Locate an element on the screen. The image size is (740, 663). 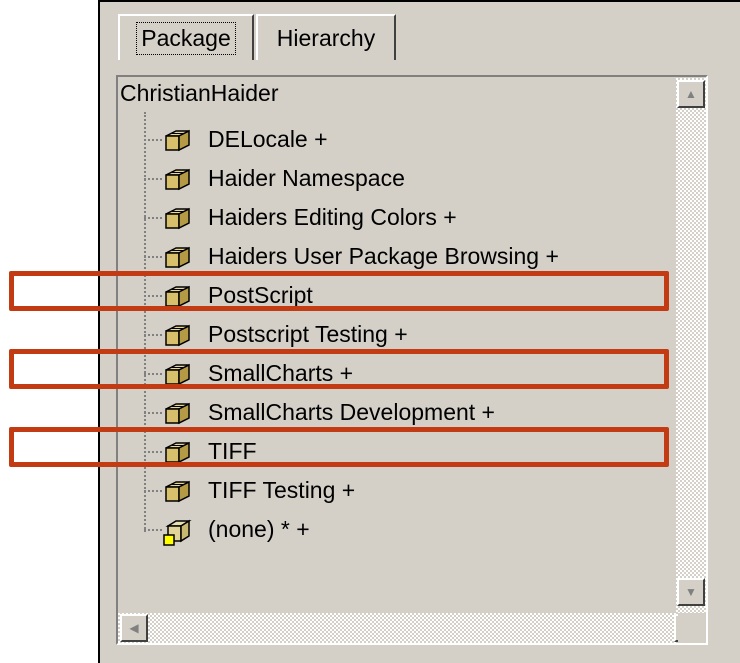
scroll-left-button: ◀ is located at coordinates (134, 628).